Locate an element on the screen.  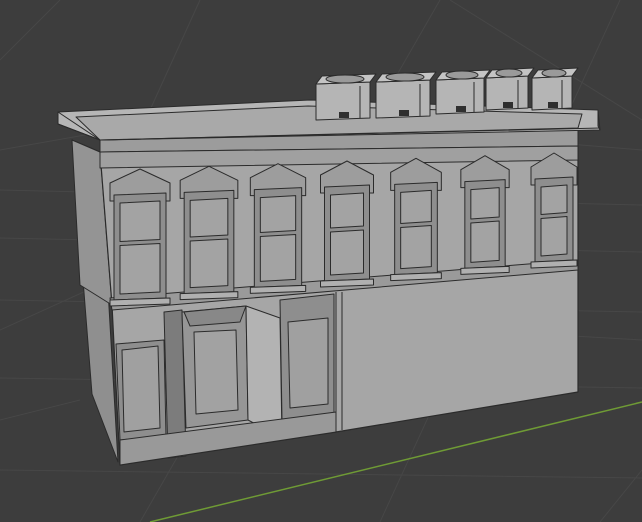
storefront-splay is located at coordinates (264, 372).